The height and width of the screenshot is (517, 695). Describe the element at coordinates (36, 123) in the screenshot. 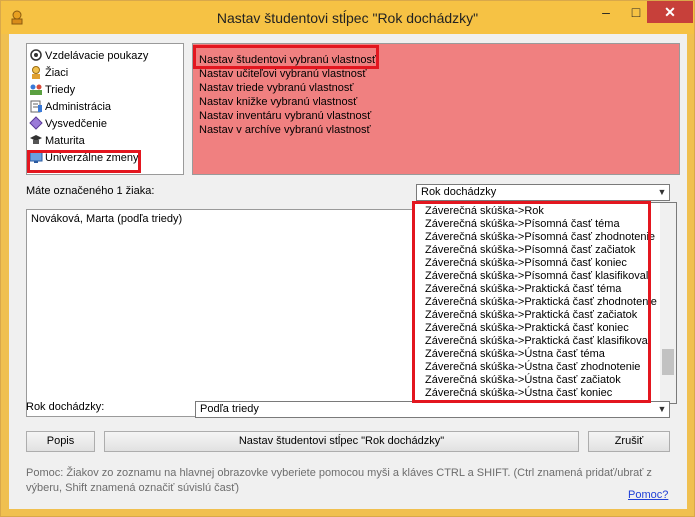

I see `certificate-icon` at that location.